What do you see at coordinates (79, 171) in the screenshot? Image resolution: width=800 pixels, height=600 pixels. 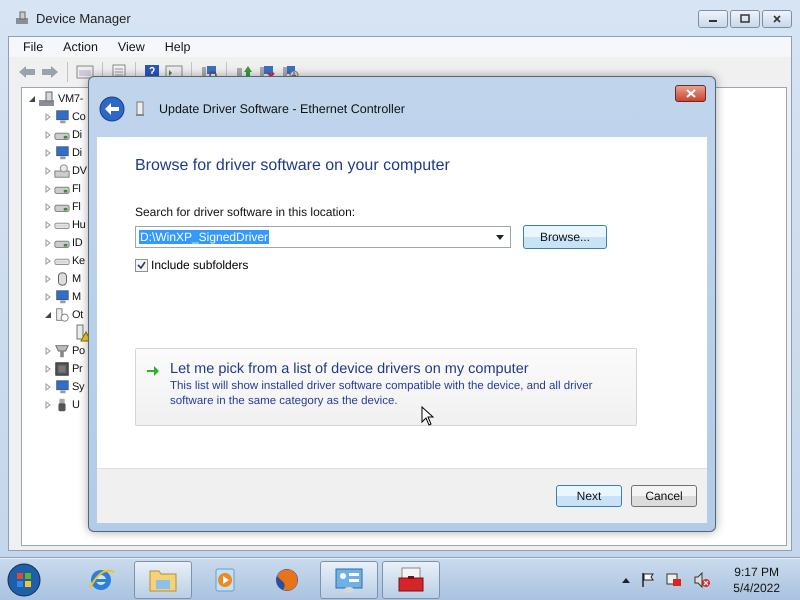 I see `tree-item: DV` at bounding box center [79, 171].